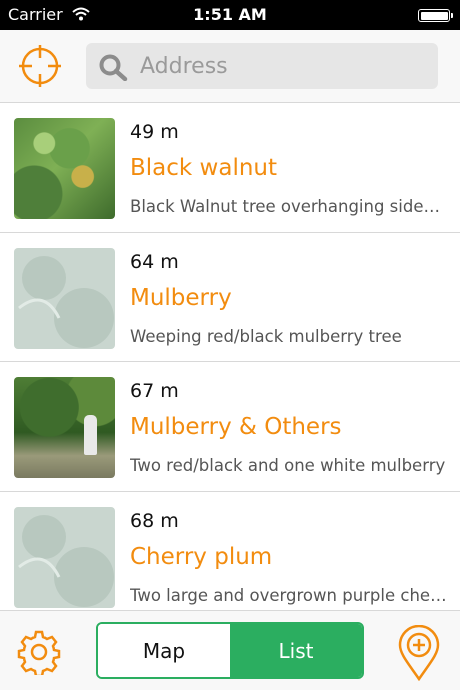 Image resolution: width=460 pixels, height=690 pixels. Describe the element at coordinates (435, 15) in the screenshot. I see `battery-icon` at that location.